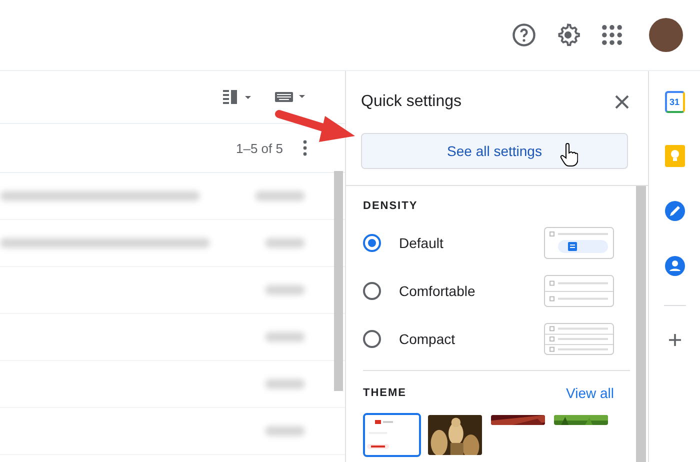  I want to click on more-options-icon, so click(305, 148).